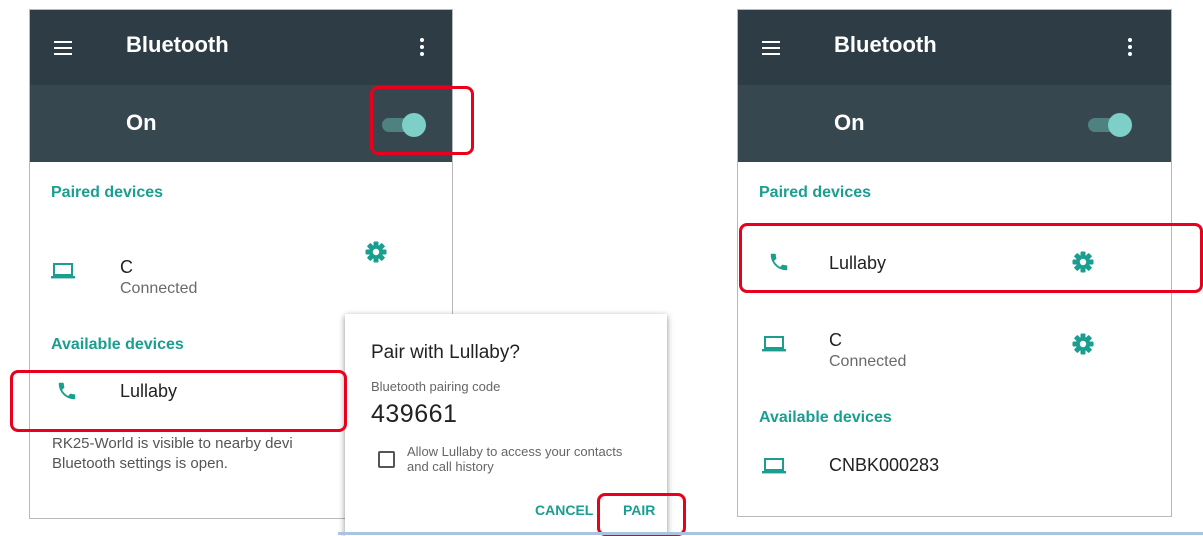 This screenshot has width=1203, height=536. What do you see at coordinates (770, 533) in the screenshot?
I see `divider-line` at bounding box center [770, 533].